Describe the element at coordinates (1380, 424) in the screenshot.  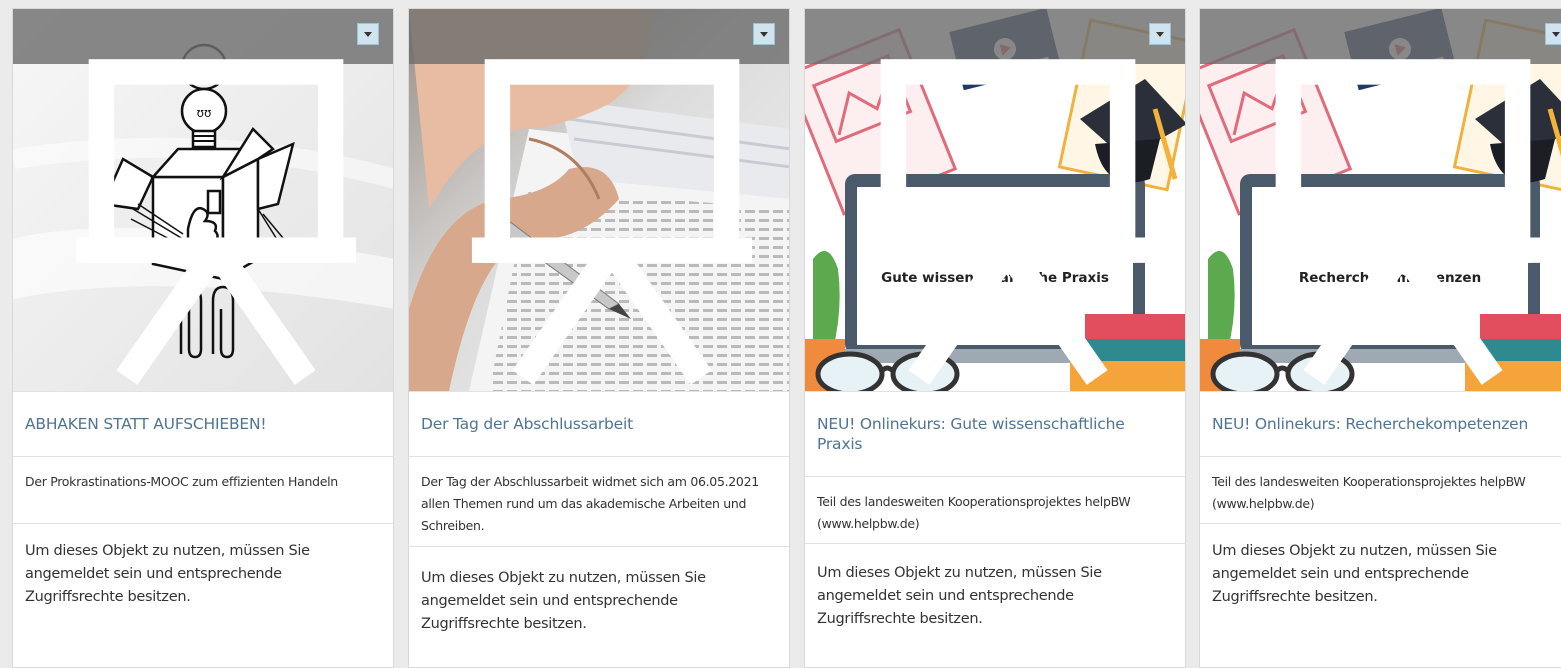
I see `card-title: NEU! Onlinekurs: Recherchekompetenzen` at that location.